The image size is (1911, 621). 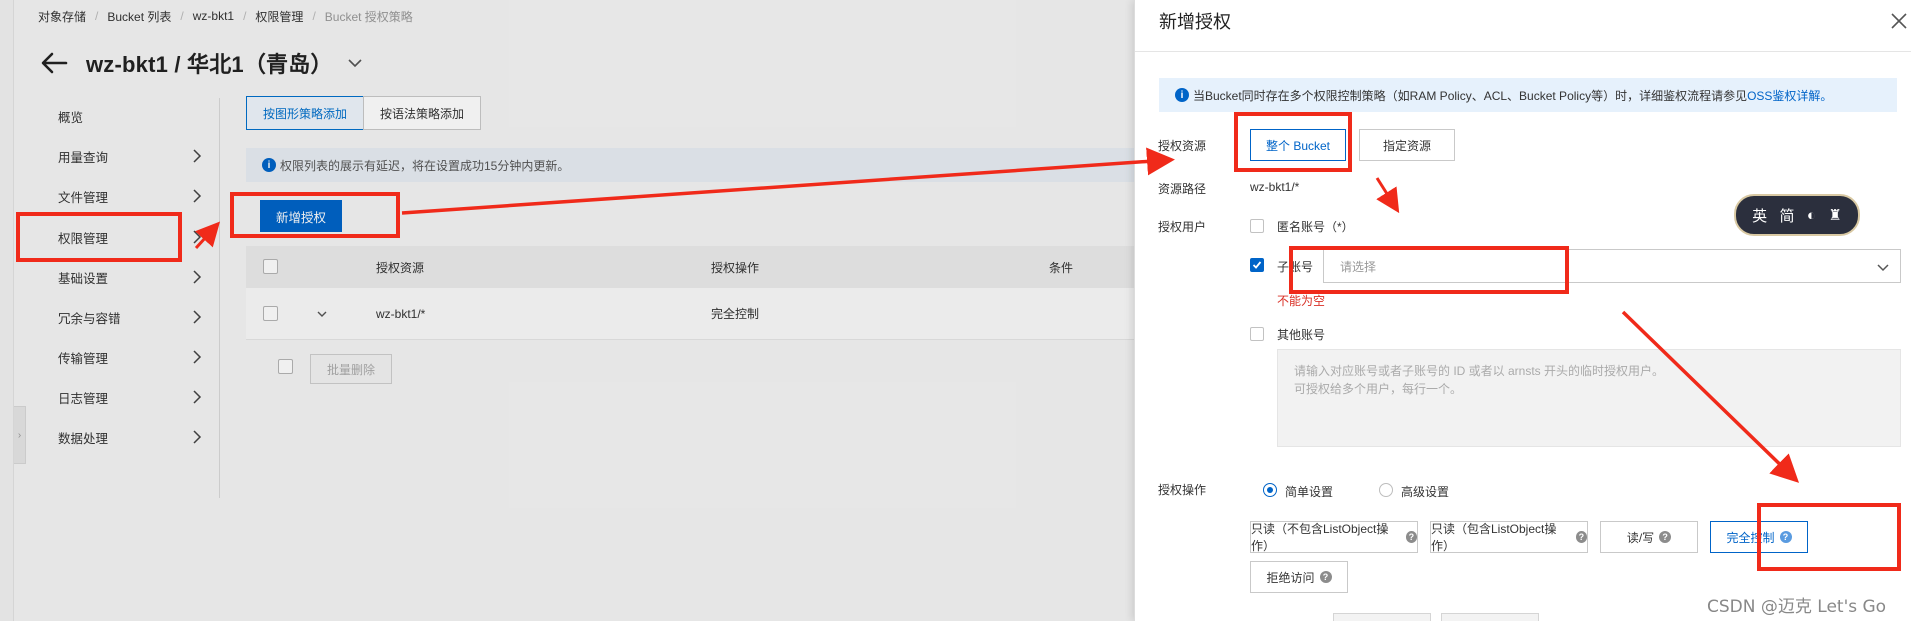 I want to click on policy-mode-tabs: 按图形策略添加 按语法策略添加, so click(x=364, y=113).